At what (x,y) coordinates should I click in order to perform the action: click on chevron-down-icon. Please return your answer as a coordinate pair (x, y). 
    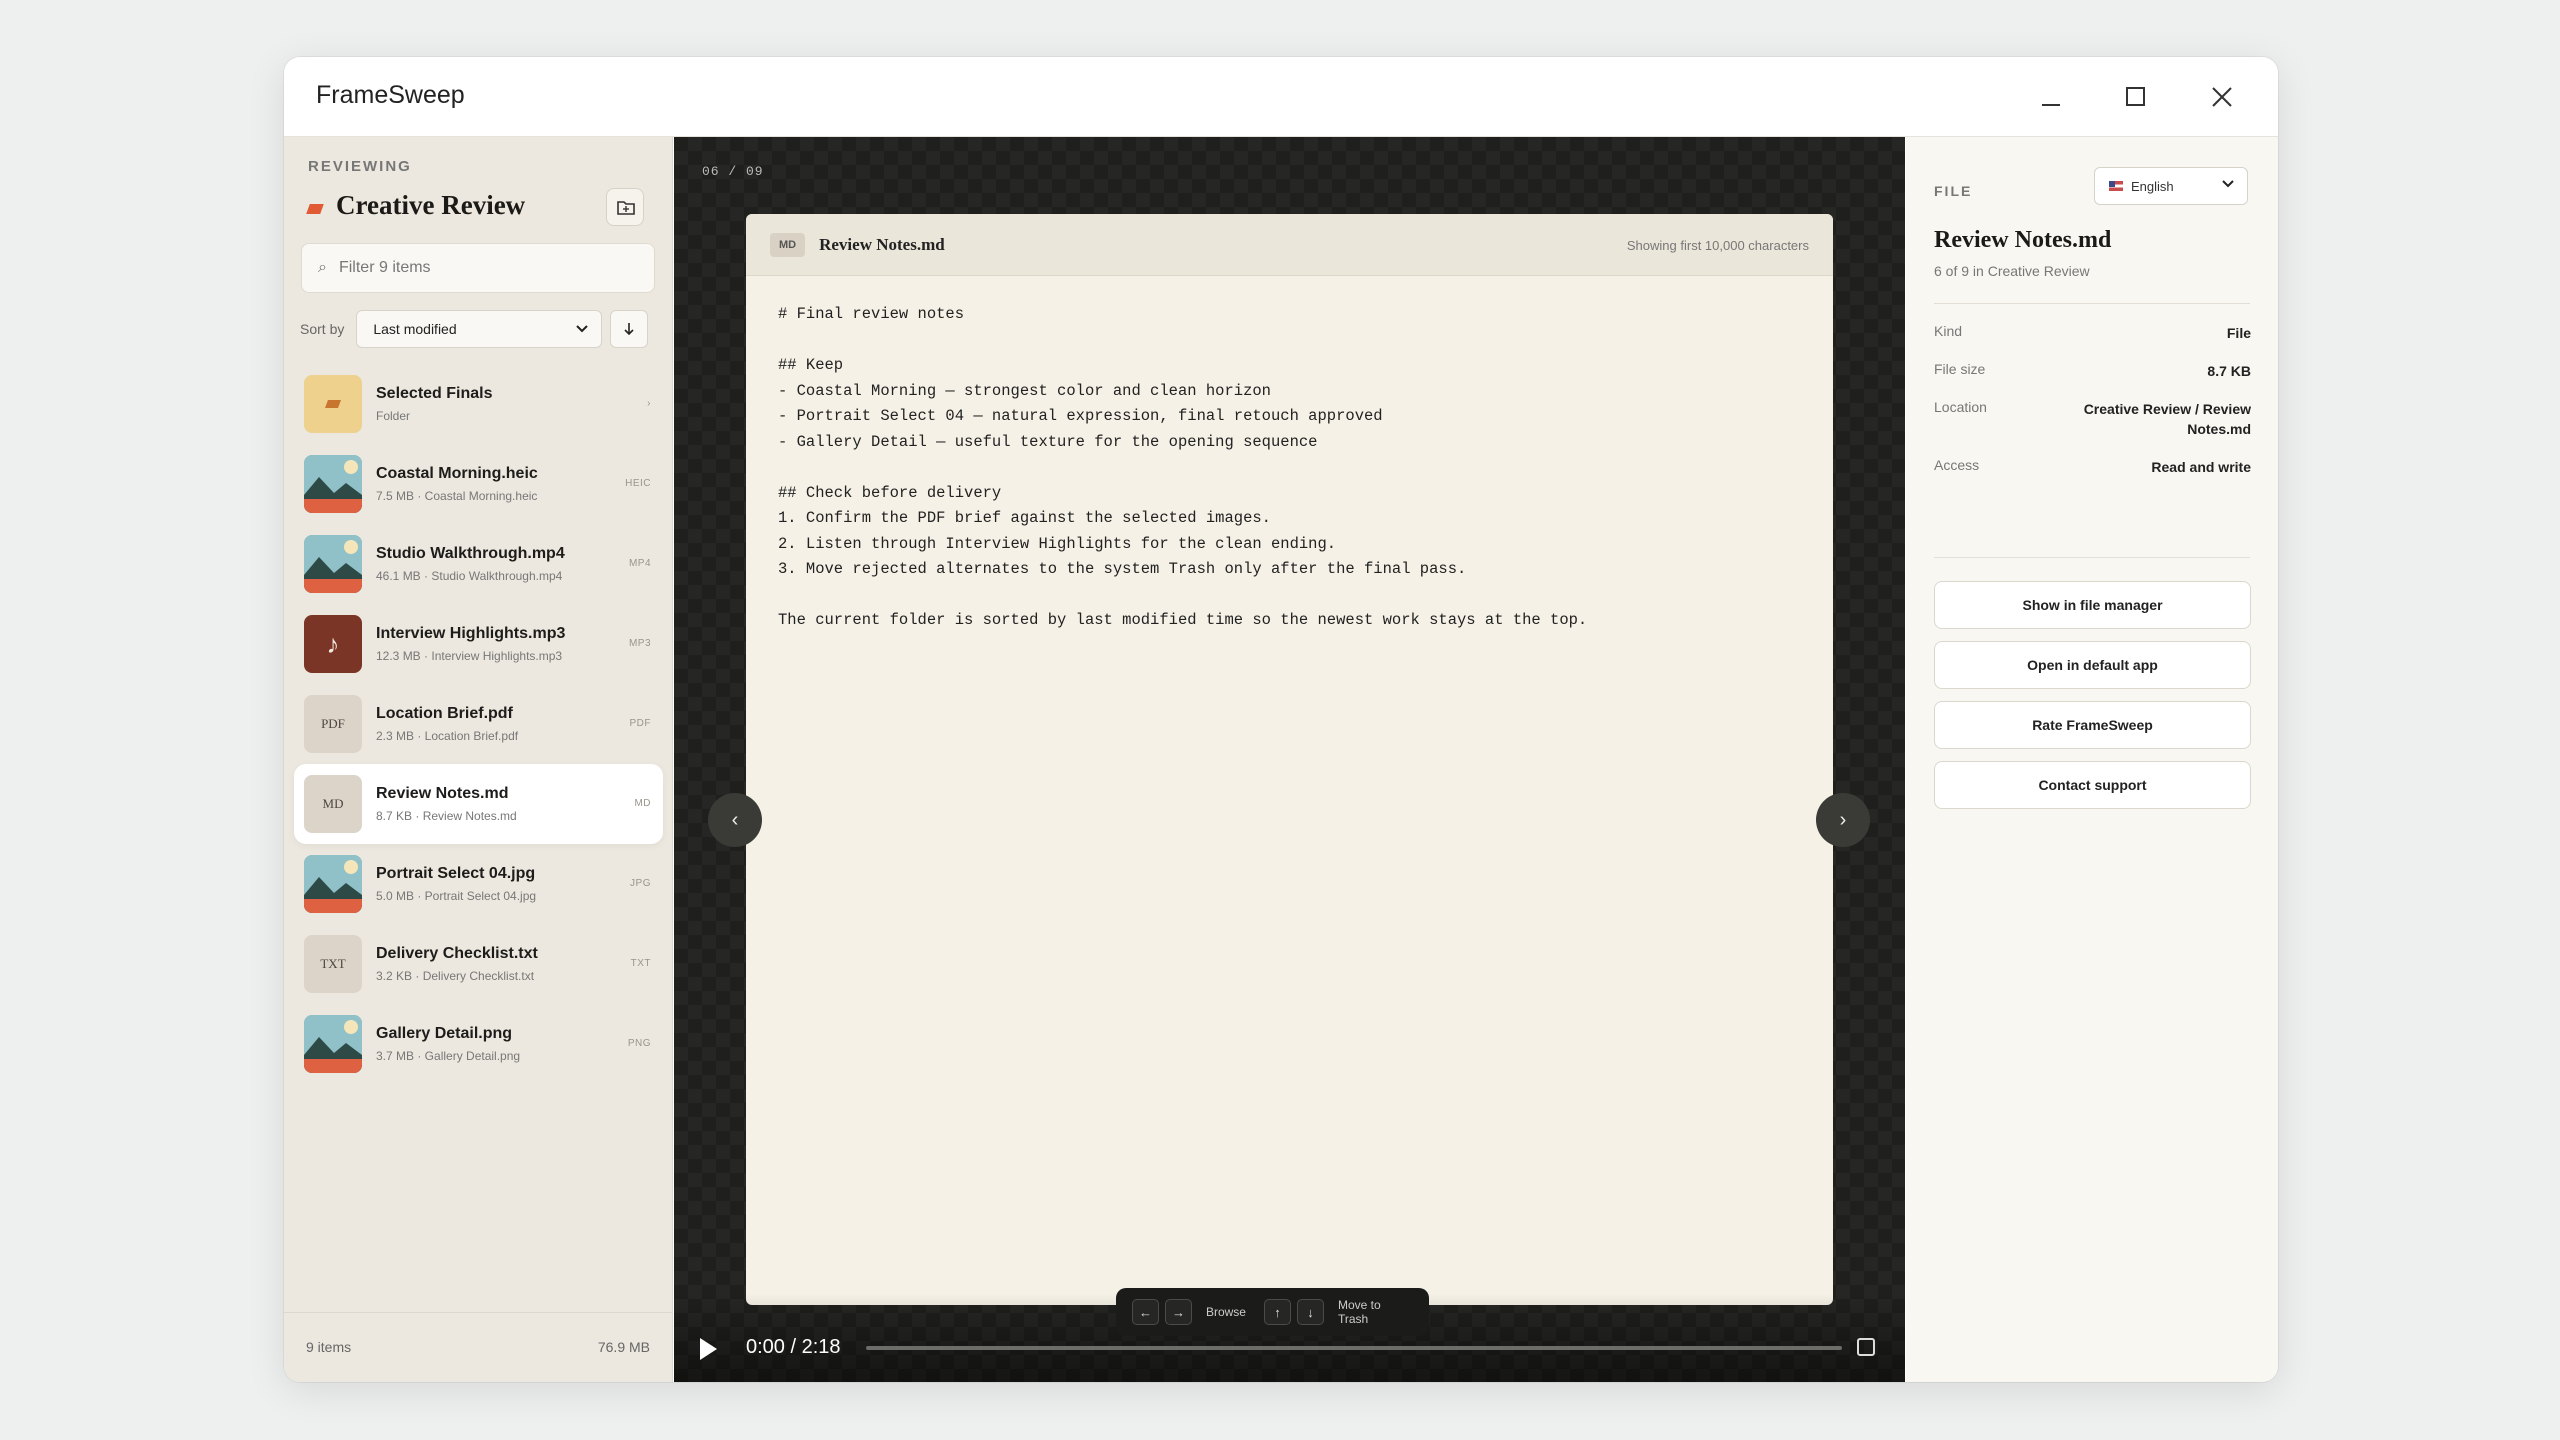
    Looking at the image, I should click on (2228, 184).